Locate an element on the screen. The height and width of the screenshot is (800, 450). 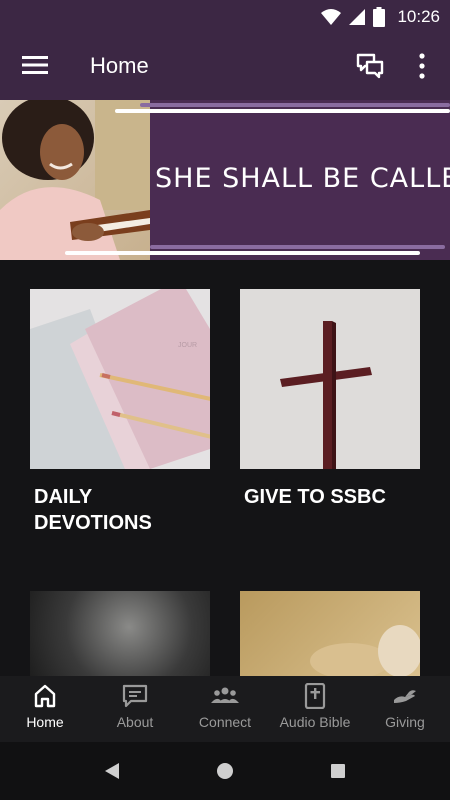
connect-icon is located at coordinates (225, 695).